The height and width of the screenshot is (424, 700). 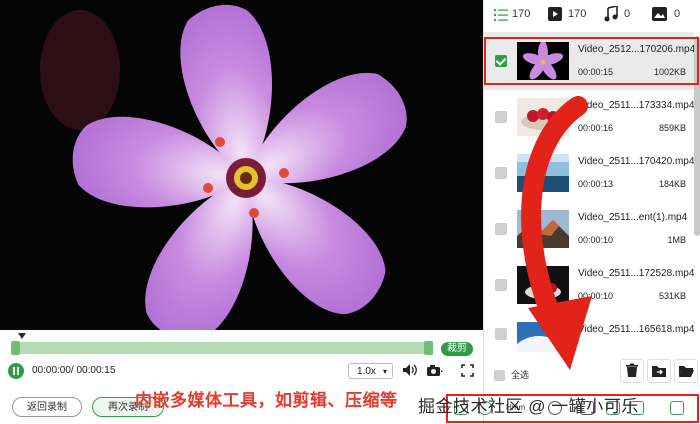 I want to click on delete-button, so click(x=632, y=371).